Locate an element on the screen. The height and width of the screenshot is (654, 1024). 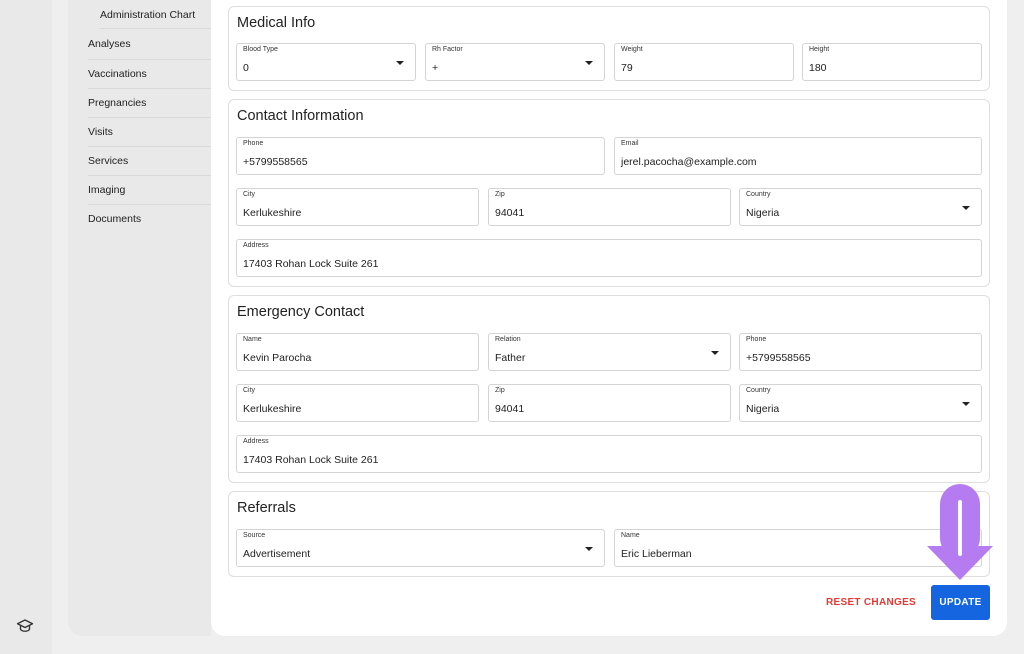
emergency-address-field: Address 17403 Rohan Lock Suite 261 is located at coordinates (609, 454).